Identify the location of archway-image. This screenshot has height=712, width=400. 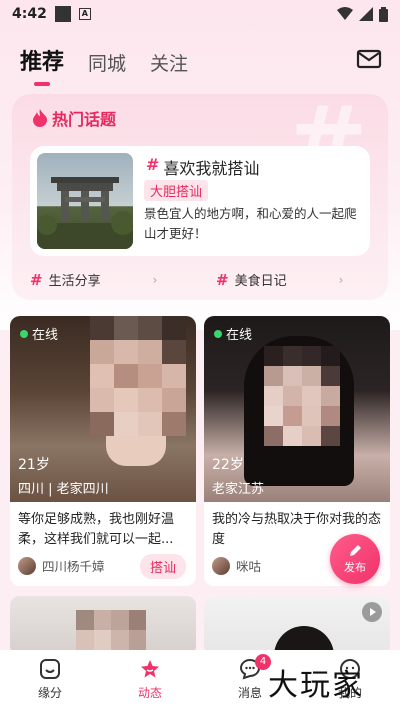
(85, 213).